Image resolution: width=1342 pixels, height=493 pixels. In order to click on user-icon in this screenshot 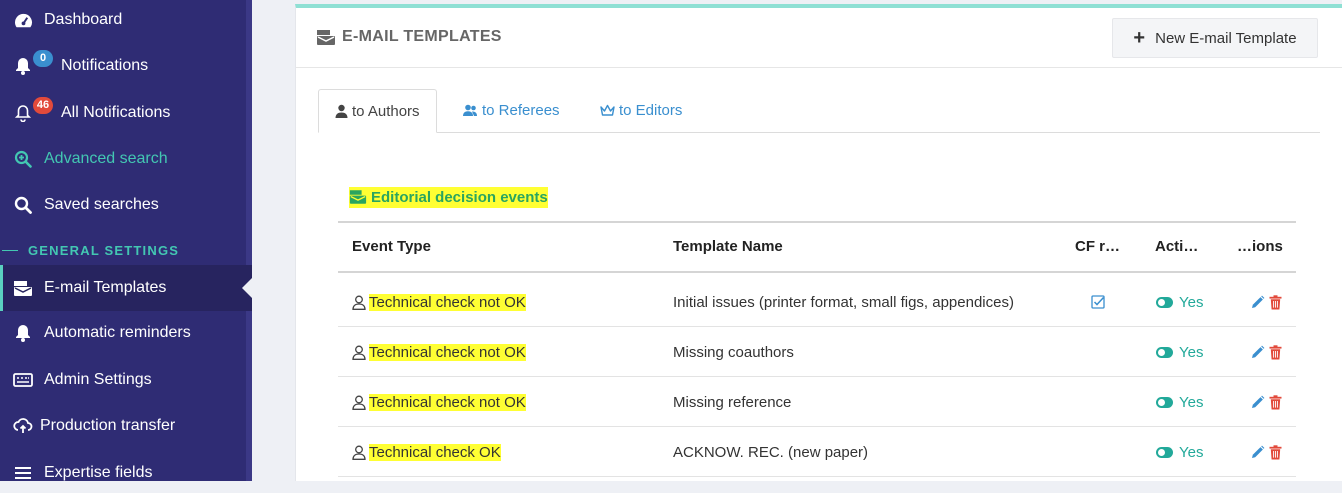, I will do `click(341, 111)`.